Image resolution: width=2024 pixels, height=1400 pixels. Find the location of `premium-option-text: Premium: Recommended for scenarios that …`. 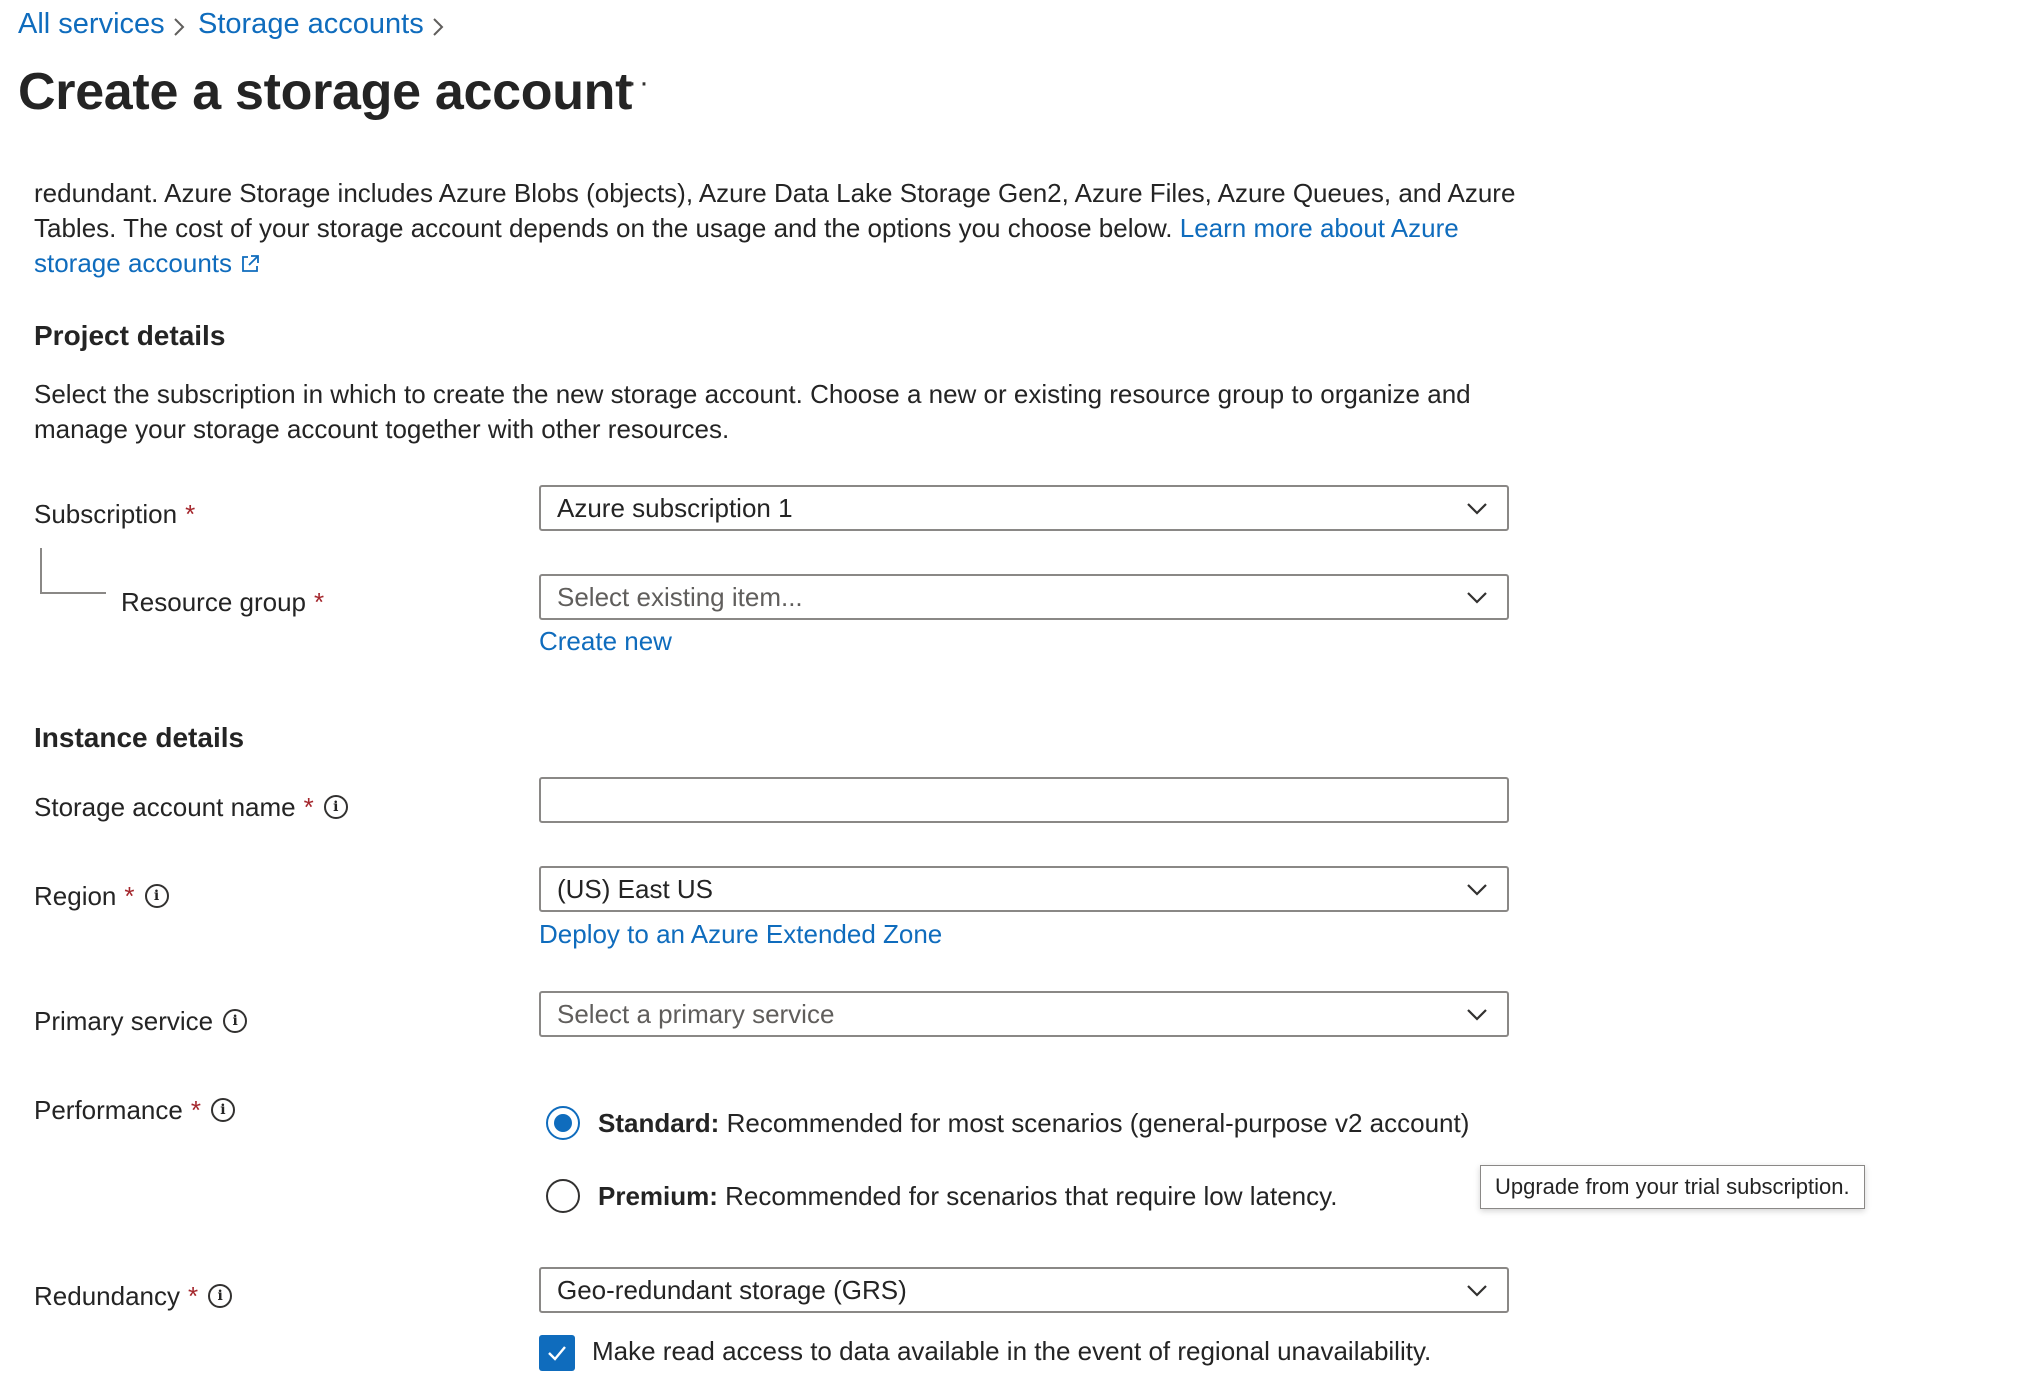

premium-option-text: Premium: Recommended for scenarios that … is located at coordinates (968, 1195).